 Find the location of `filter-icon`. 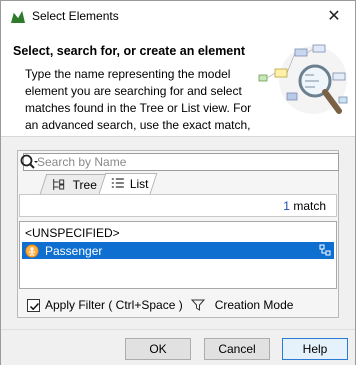

filter-icon is located at coordinates (197, 305).